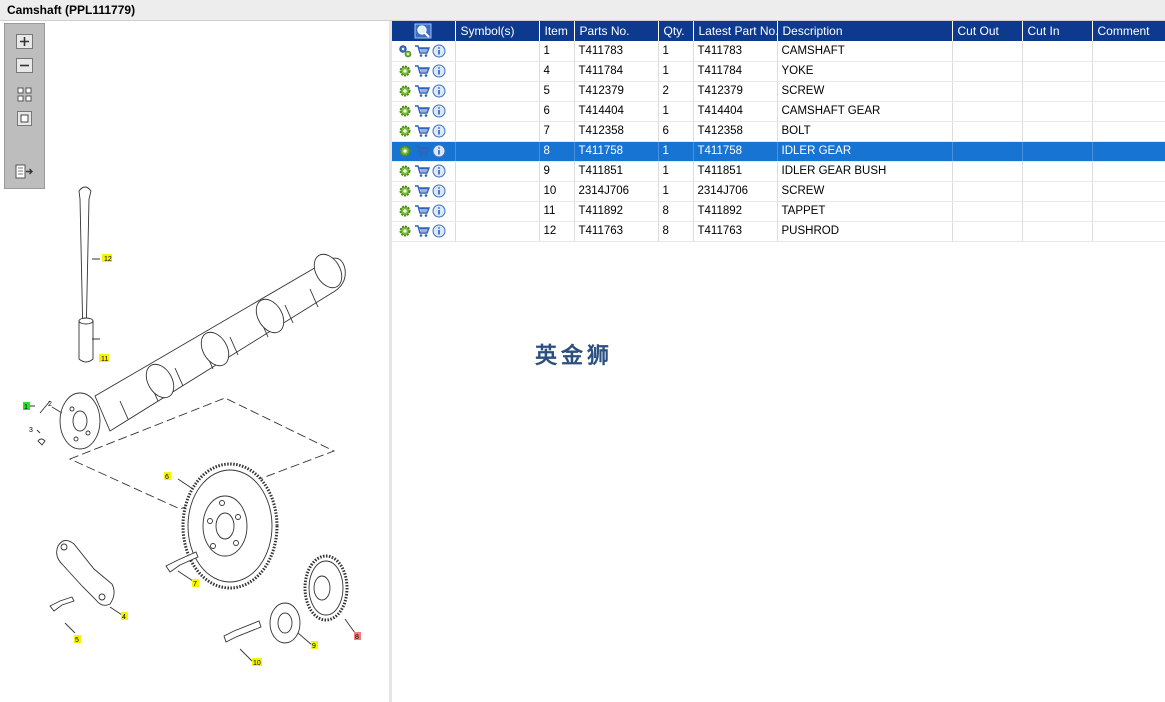 The image size is (1165, 702). What do you see at coordinates (778, 111) in the screenshot?
I see `table-row: 6 T414404 1 T414404 CAMSHAFT GEAR` at bounding box center [778, 111].